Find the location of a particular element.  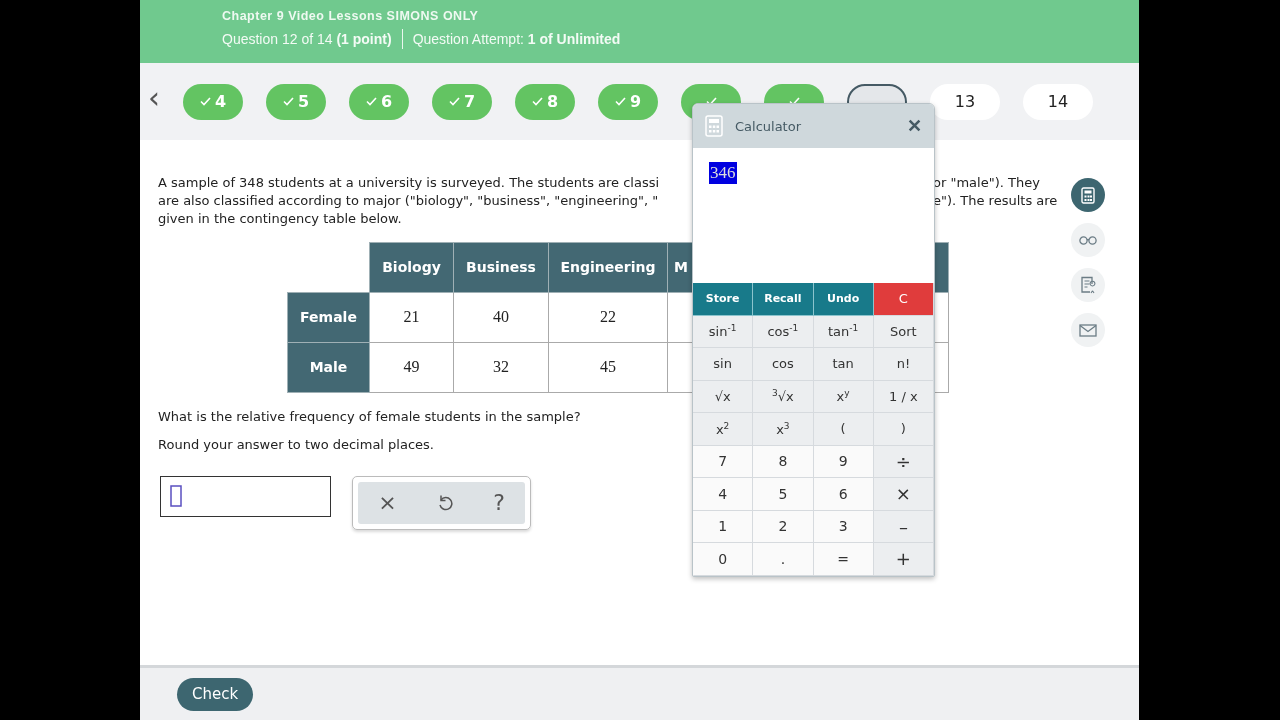

mail-icon is located at coordinates (1088, 330).